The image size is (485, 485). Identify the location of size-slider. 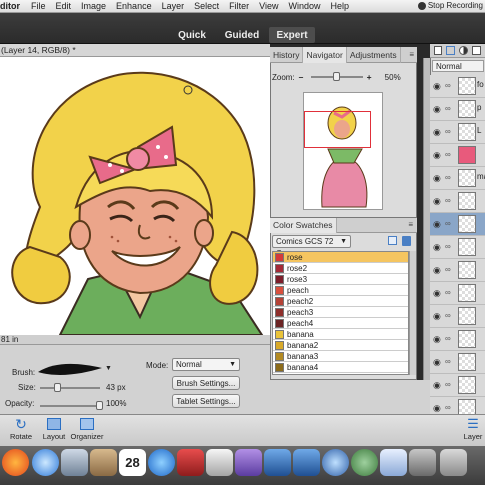
(70, 387).